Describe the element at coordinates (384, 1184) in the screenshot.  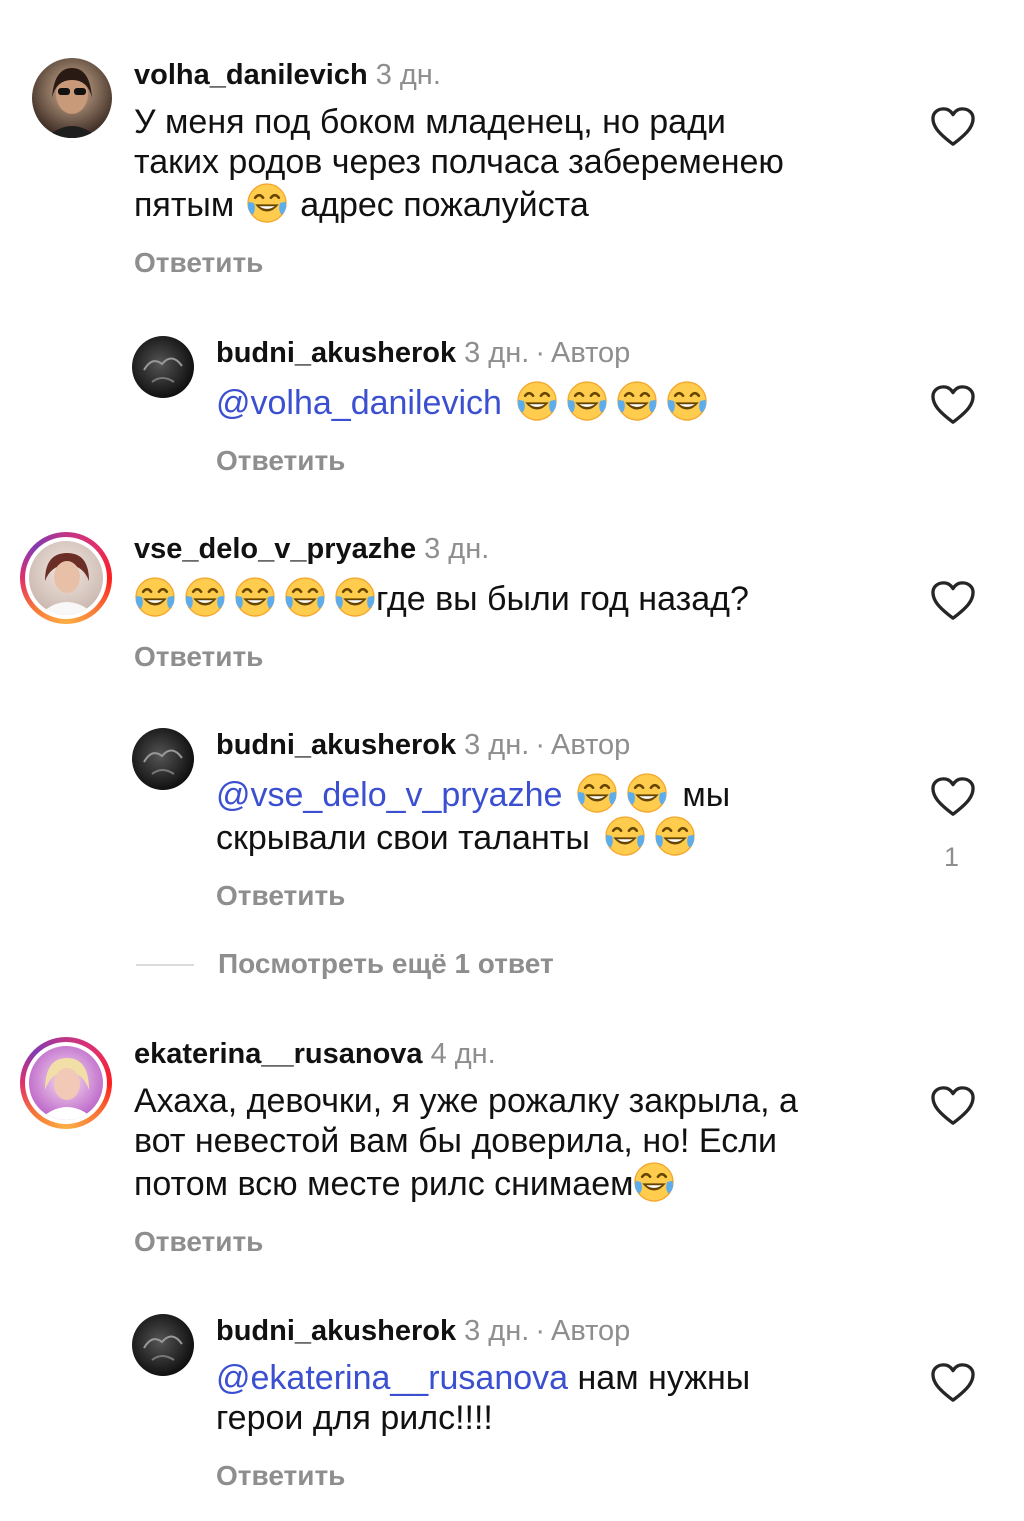
I see `comment-text-part: потом всю месте рилс снимаем` at that location.